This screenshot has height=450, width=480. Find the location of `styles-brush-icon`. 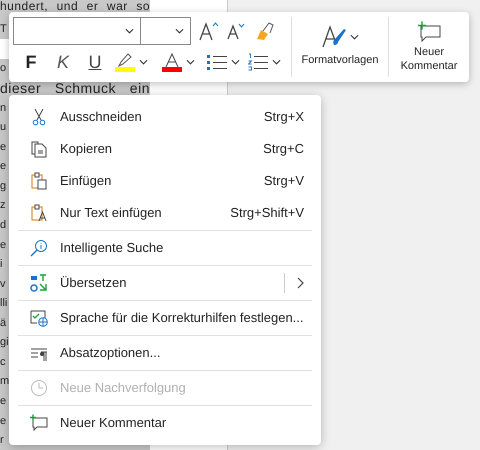

styles-brush-icon is located at coordinates (335, 37).